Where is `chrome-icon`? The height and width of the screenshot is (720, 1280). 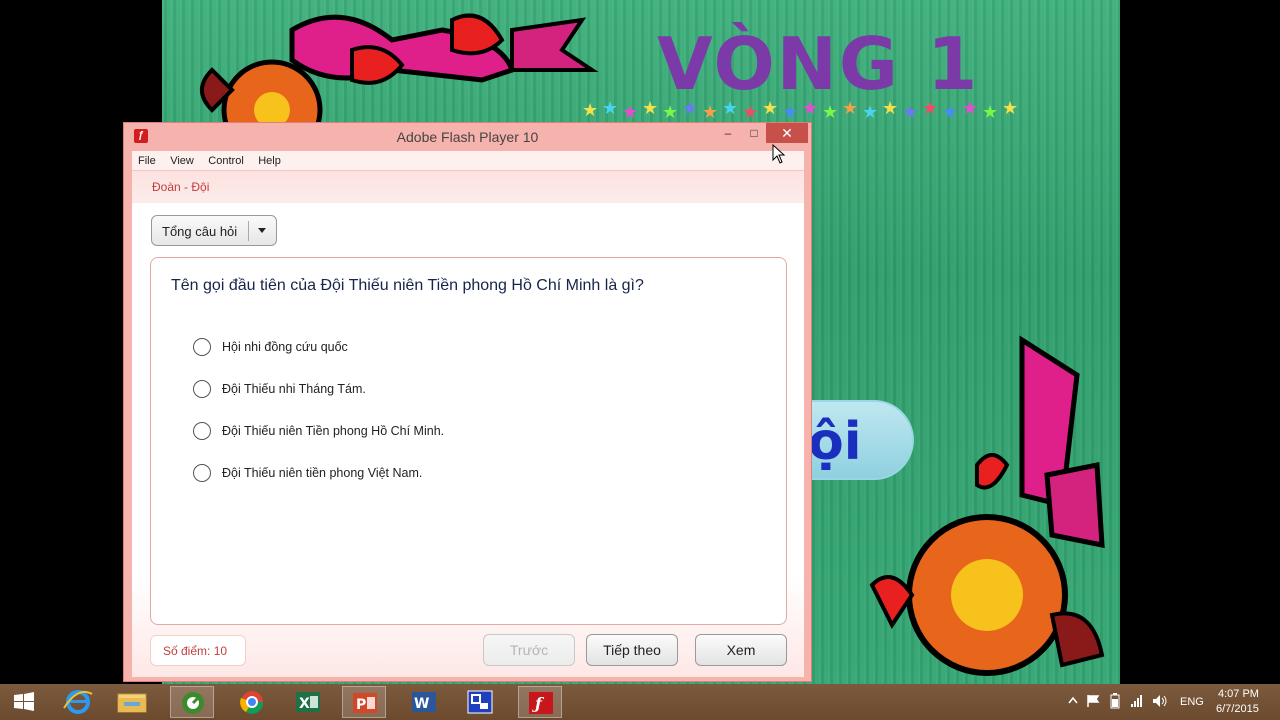 chrome-icon is located at coordinates (252, 702).